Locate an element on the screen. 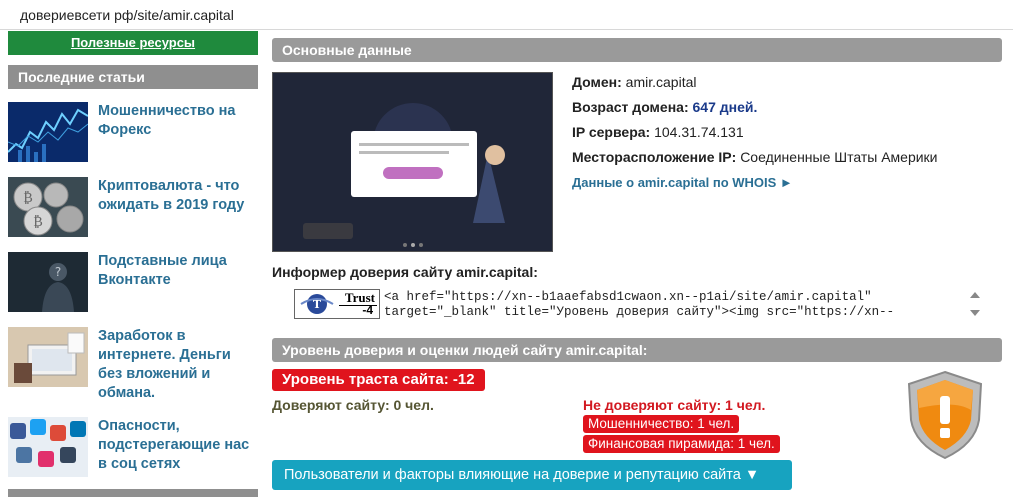 The width and height of the screenshot is (1013, 497). ip-row: IP сервера: 104.31.74.131 is located at coordinates (658, 132).